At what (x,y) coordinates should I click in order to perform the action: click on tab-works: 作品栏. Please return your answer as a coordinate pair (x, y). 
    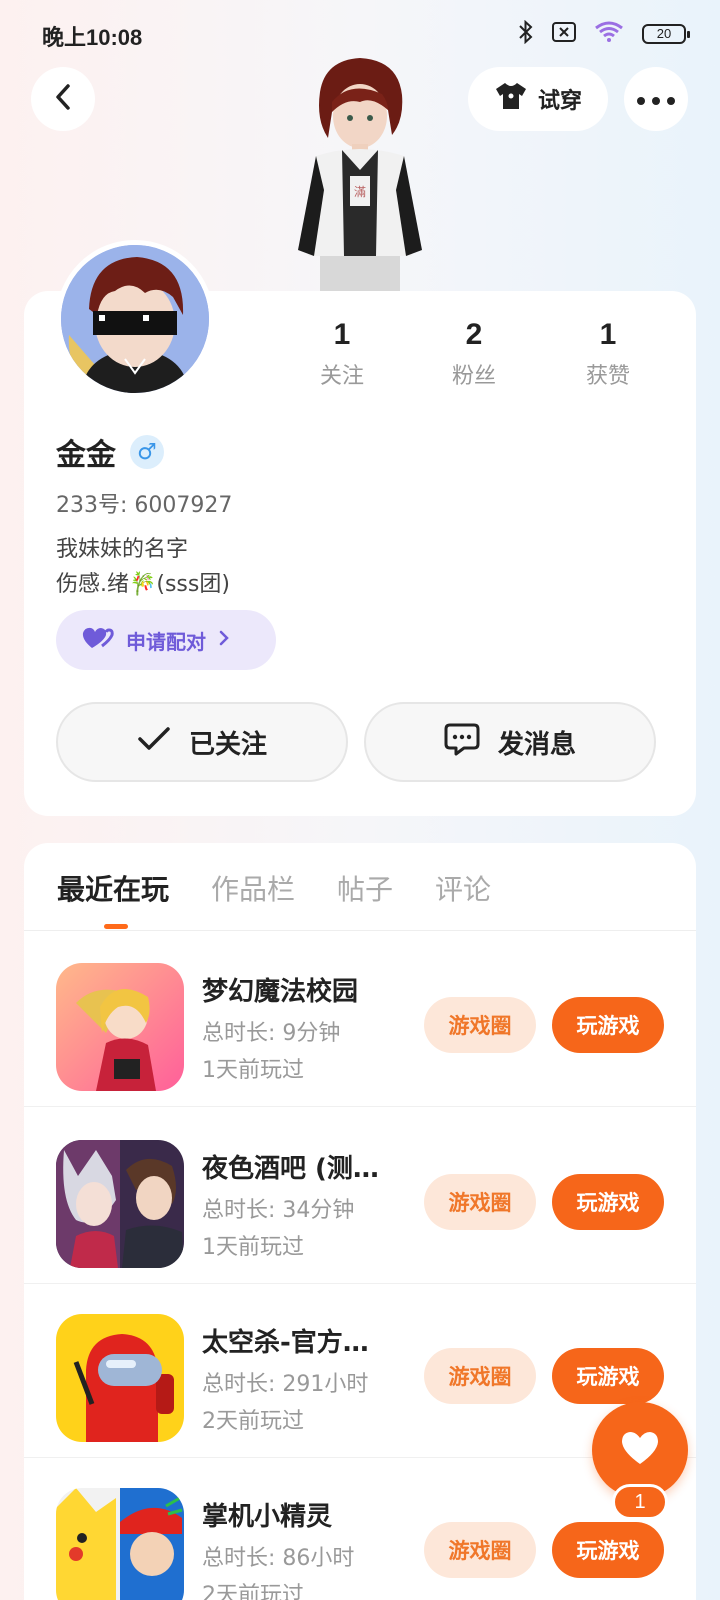
    Looking at the image, I should click on (253, 888).